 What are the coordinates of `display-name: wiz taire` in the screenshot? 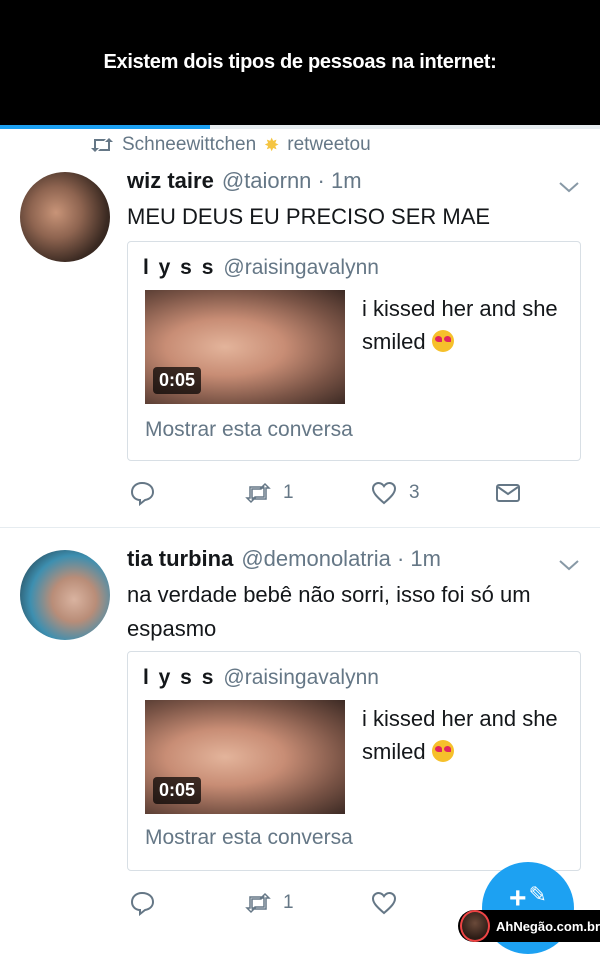 It's located at (170, 181).